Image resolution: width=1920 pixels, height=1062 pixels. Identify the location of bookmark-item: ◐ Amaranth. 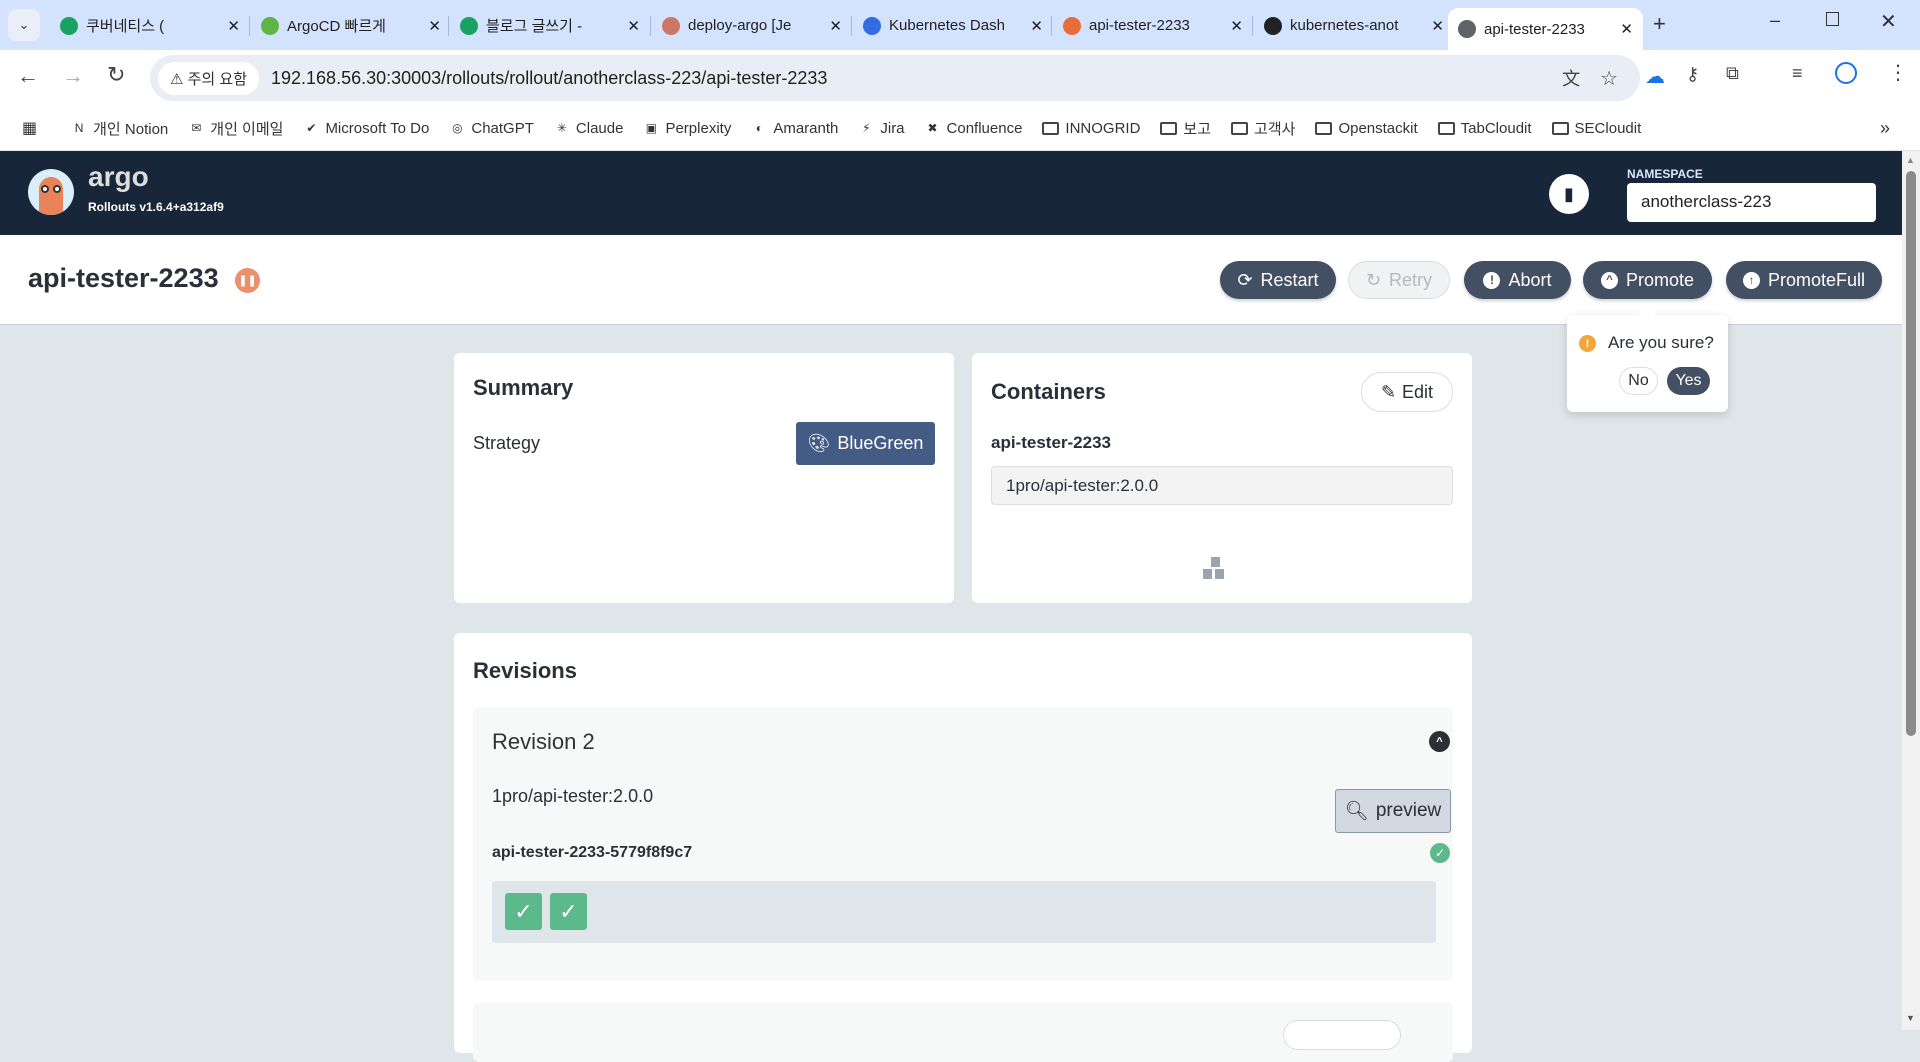
(795, 128).